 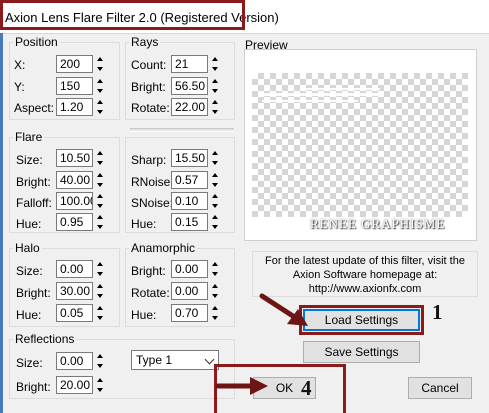 What do you see at coordinates (437, 312) in the screenshot?
I see `step-marker-1: 1` at bounding box center [437, 312].